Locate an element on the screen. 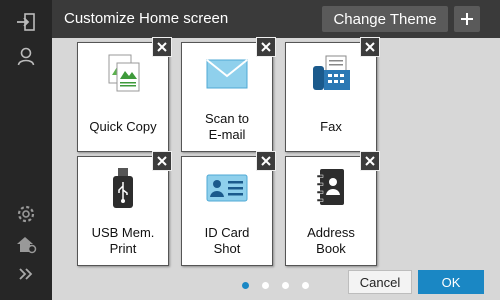 The height and width of the screenshot is (300, 500). plus-icon is located at coordinates (467, 19).